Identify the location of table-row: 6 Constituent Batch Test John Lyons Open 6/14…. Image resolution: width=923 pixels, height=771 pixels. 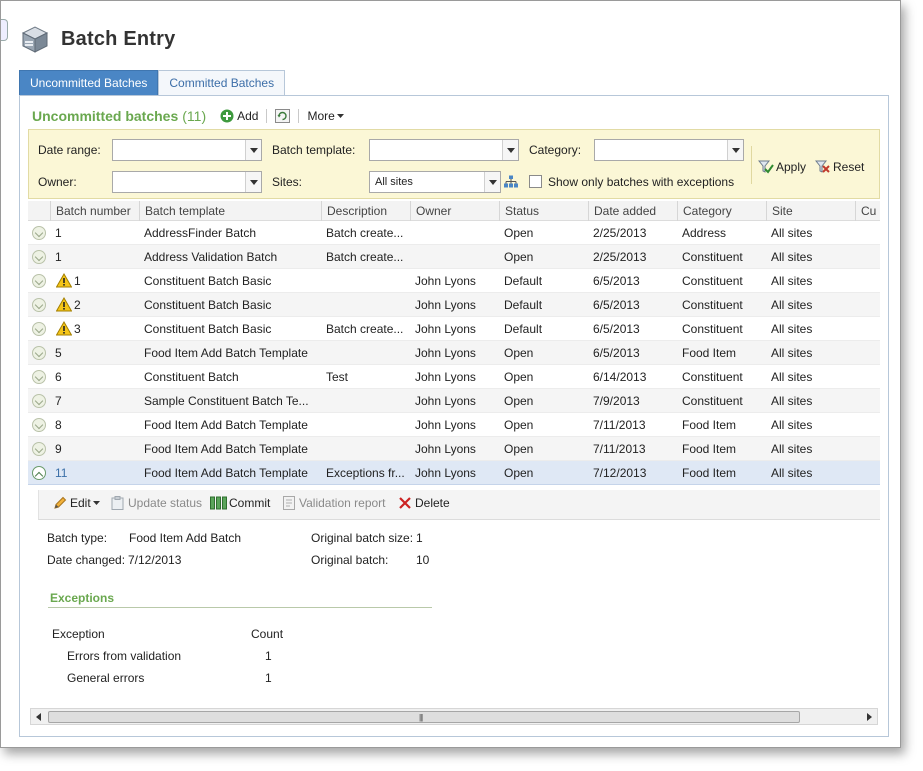
(454, 377).